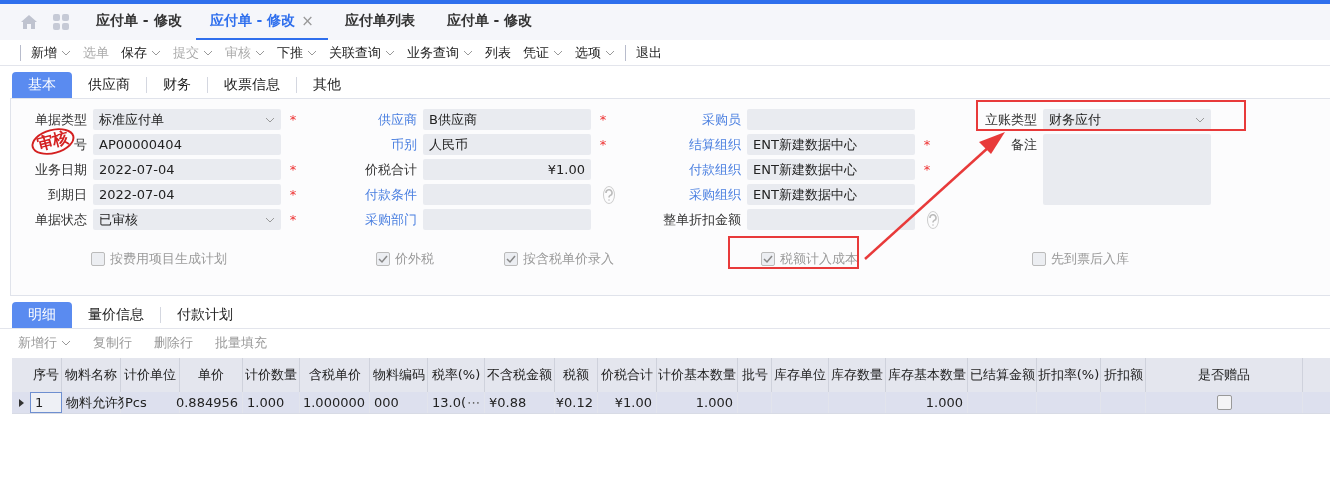 Image resolution: width=1330 pixels, height=486 pixels. Describe the element at coordinates (335, 402) in the screenshot. I see `table-cell: 1.000000` at that location.